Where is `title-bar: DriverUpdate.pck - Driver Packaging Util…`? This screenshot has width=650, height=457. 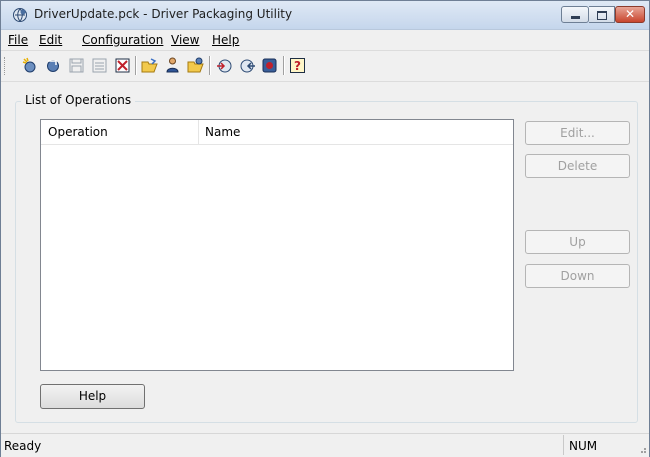 title-bar: DriverUpdate.pck - Driver Packaging Util… is located at coordinates (325, 15).